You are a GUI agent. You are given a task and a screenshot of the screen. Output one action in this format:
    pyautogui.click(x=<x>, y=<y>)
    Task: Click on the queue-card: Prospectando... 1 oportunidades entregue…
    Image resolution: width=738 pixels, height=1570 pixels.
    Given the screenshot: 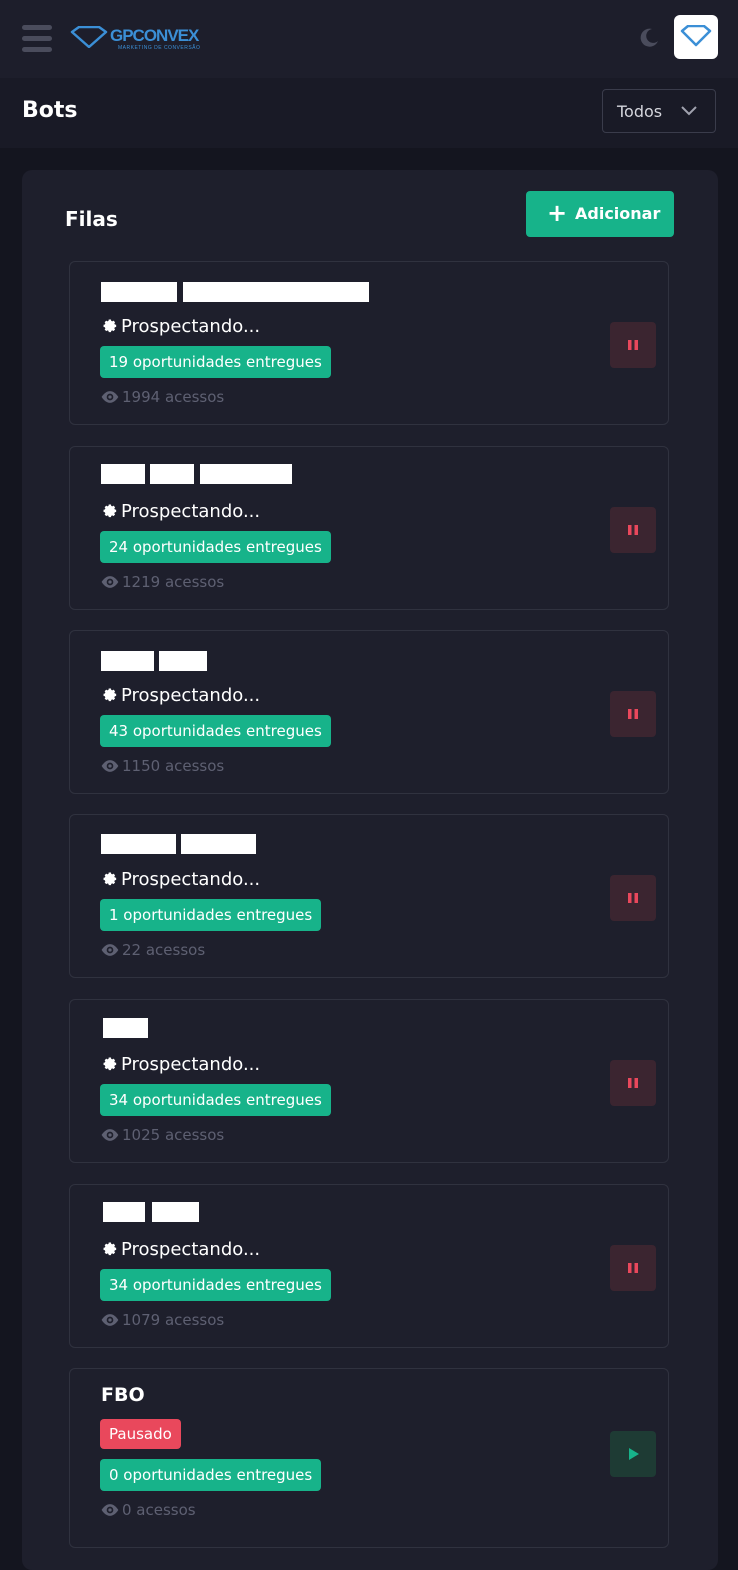 What is the action you would take?
    pyautogui.click(x=369, y=896)
    